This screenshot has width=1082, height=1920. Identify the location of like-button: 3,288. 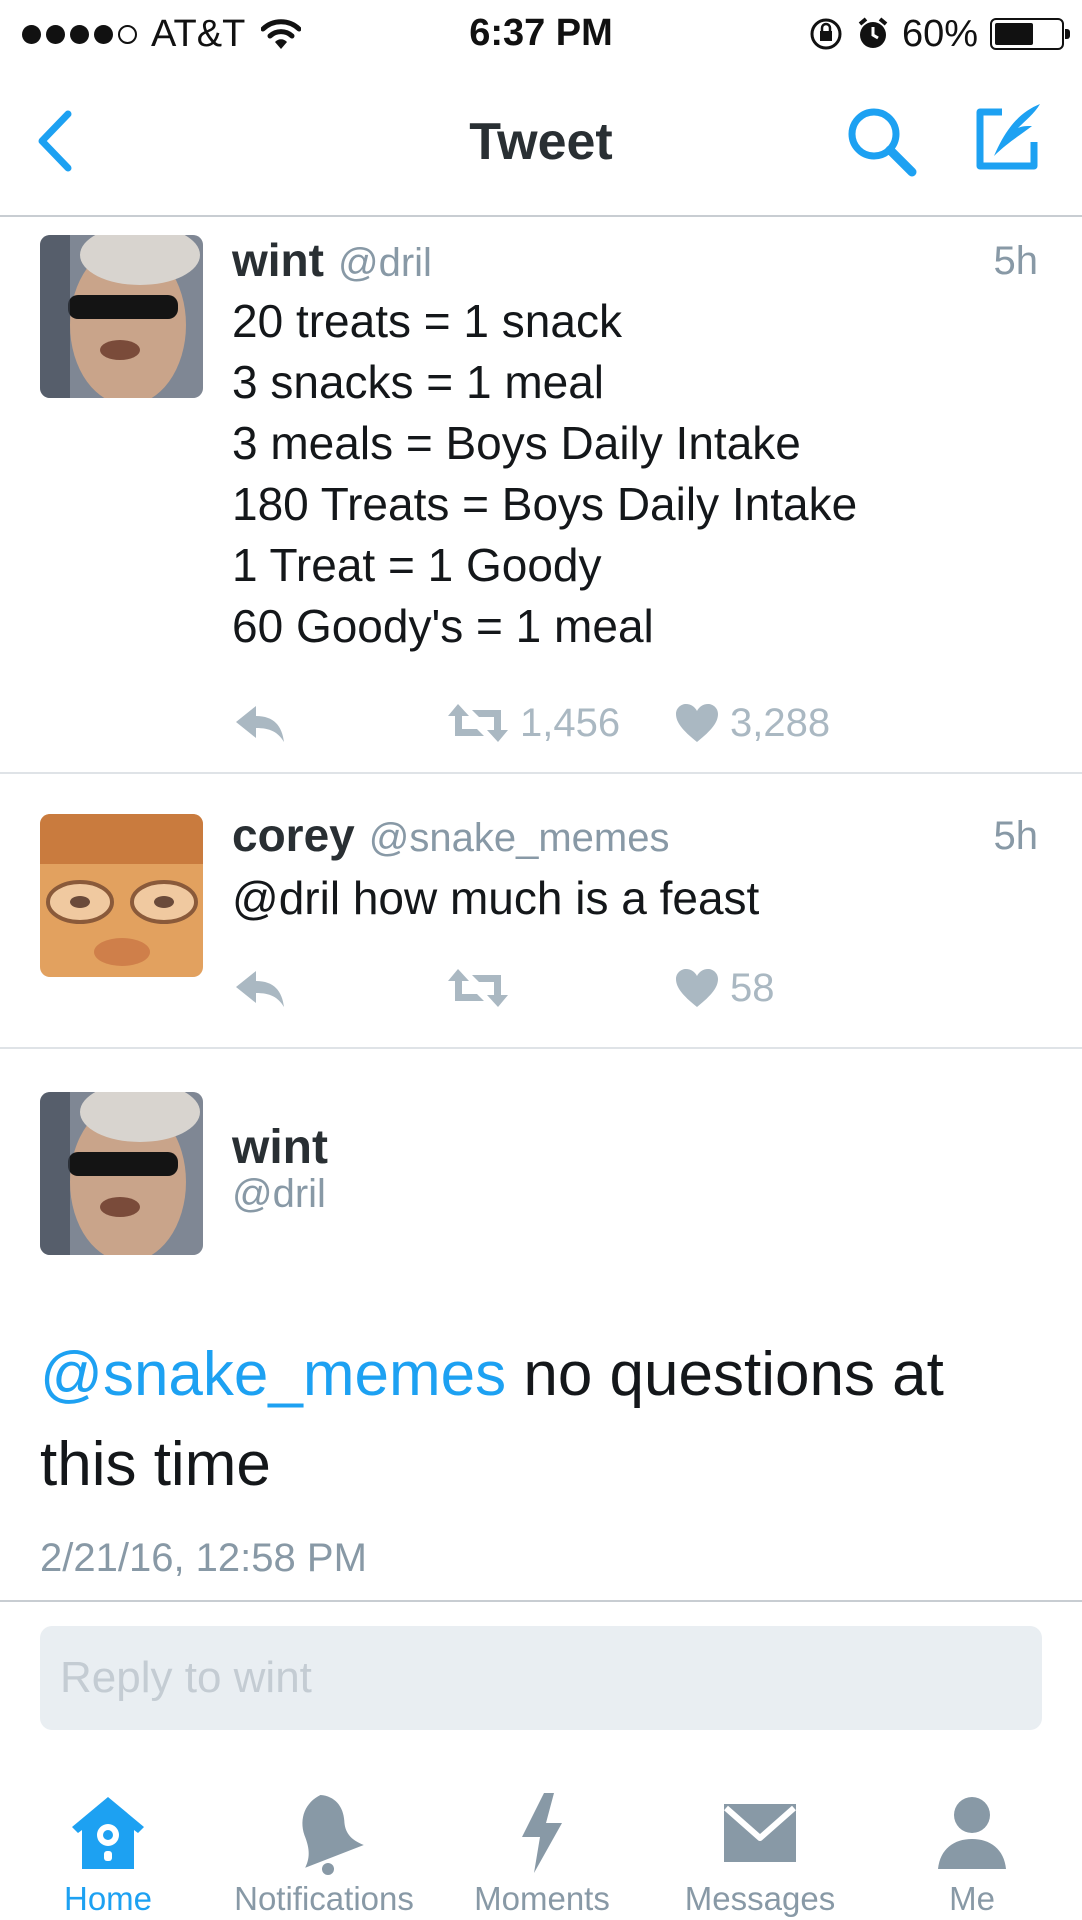
(752, 723).